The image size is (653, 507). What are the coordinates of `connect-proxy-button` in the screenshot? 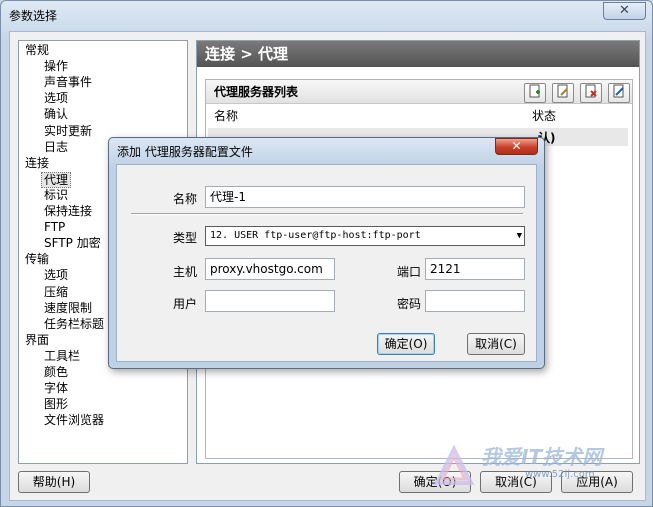 It's located at (619, 93).